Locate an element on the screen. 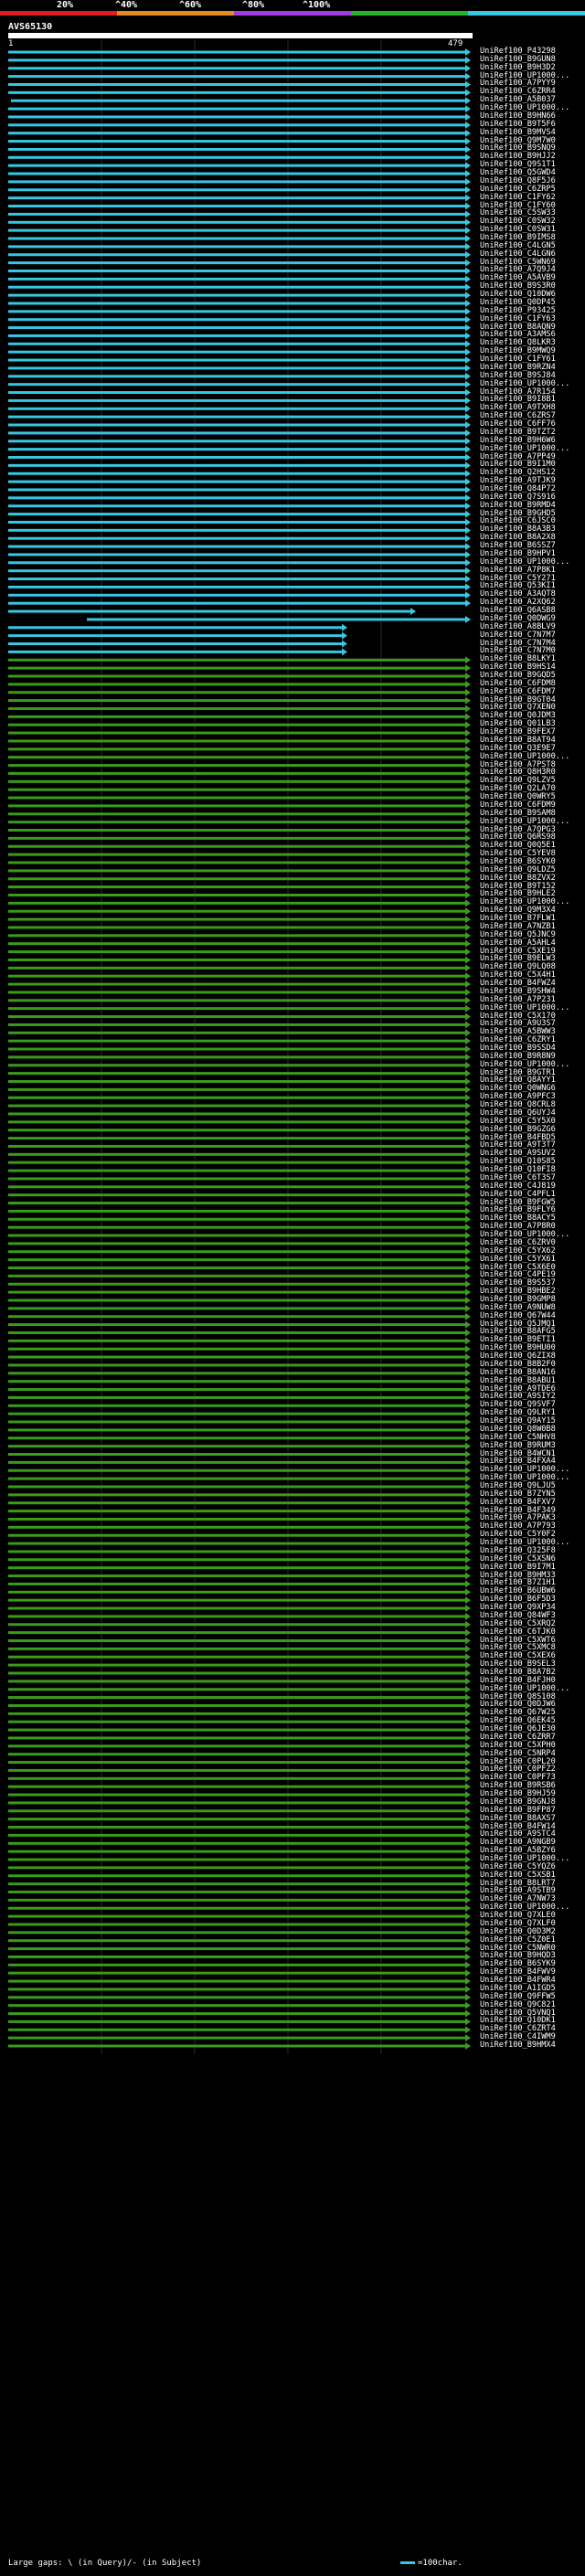  legend-scale: =100char. is located at coordinates (431, 2564).